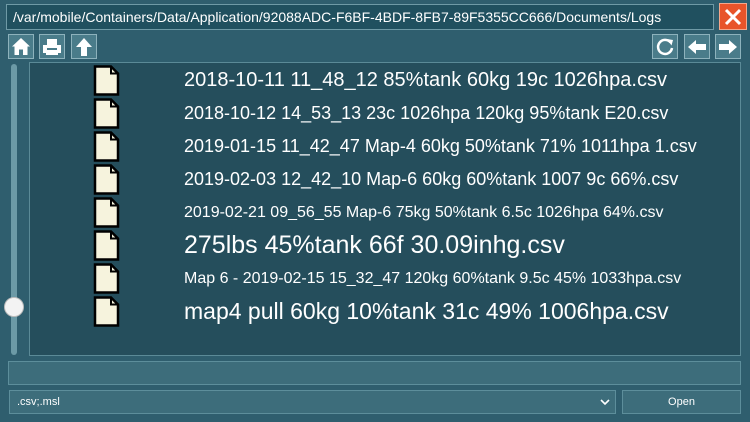  Describe the element at coordinates (605, 402) in the screenshot. I see `chevron-down-icon` at that location.